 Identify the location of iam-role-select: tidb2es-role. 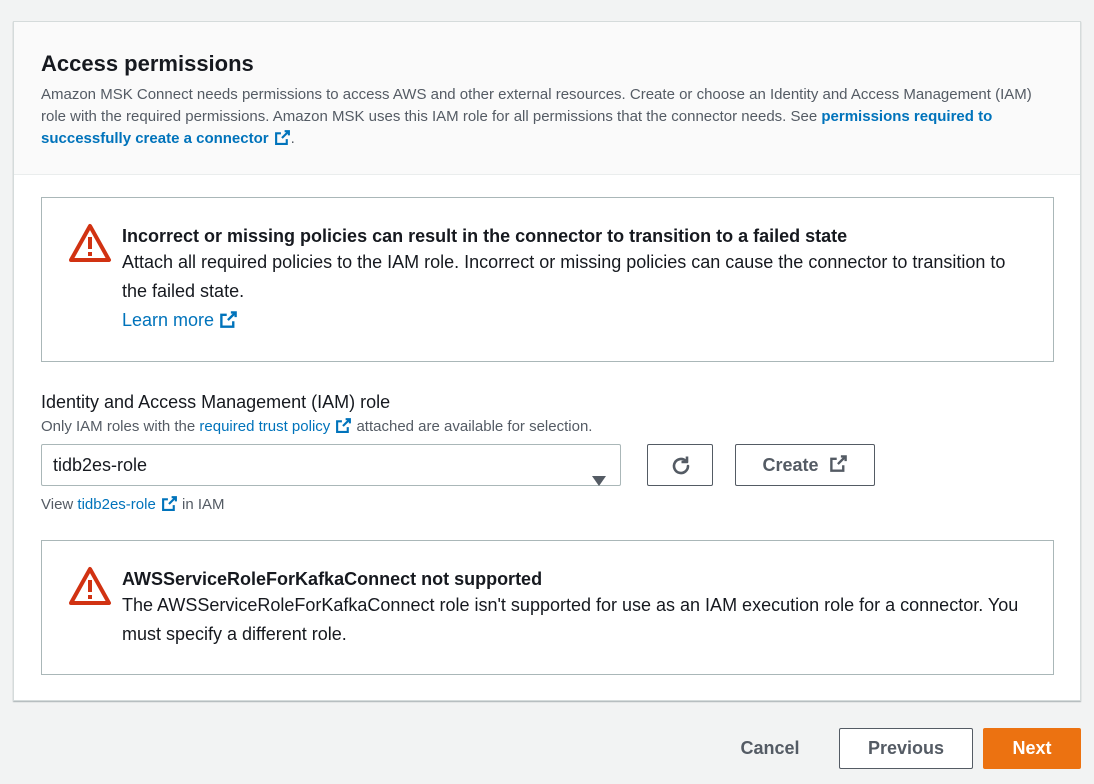
(331, 465).